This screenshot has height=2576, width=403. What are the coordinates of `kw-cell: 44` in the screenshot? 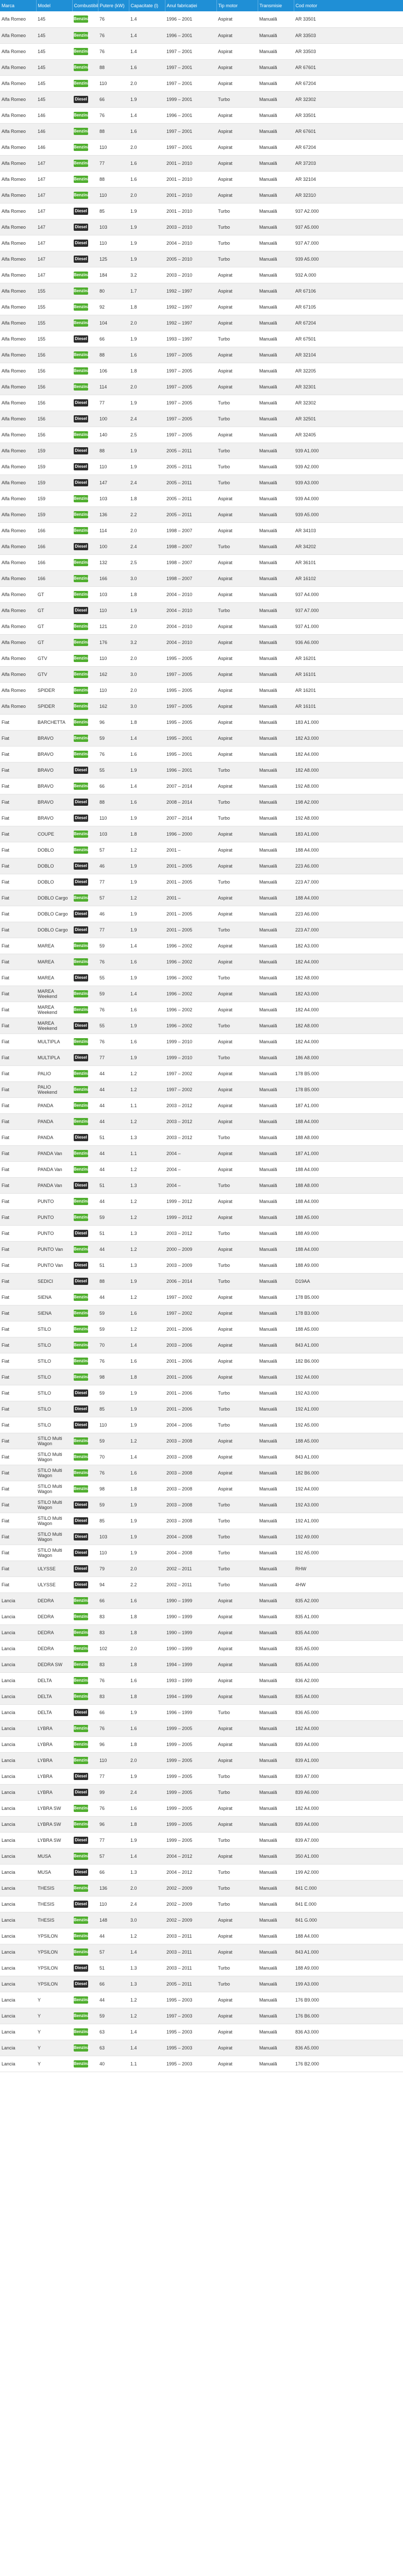 It's located at (114, 1201).